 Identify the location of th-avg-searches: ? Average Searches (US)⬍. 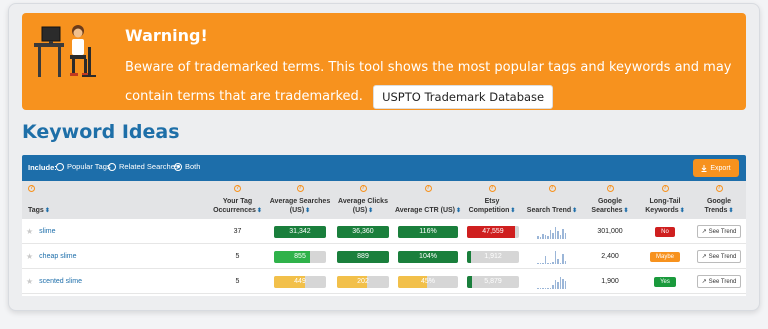
(300, 200).